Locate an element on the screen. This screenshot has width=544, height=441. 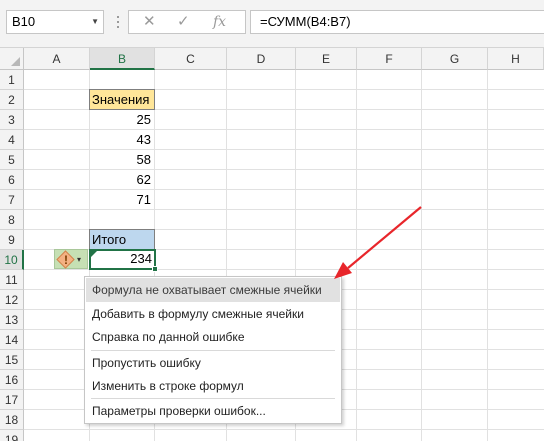
cell-b3: 25 is located at coordinates (122, 120).